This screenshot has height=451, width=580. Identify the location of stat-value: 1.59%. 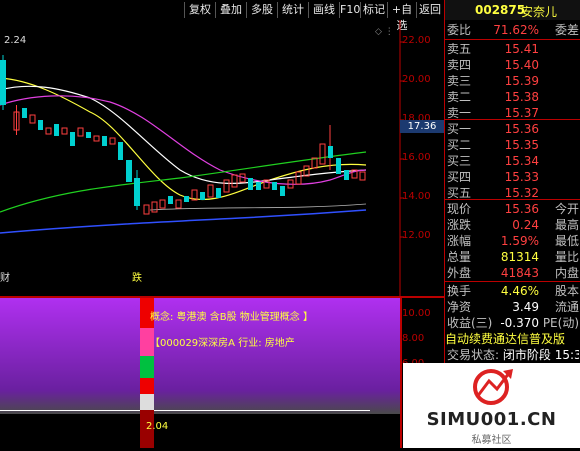
(519, 241).